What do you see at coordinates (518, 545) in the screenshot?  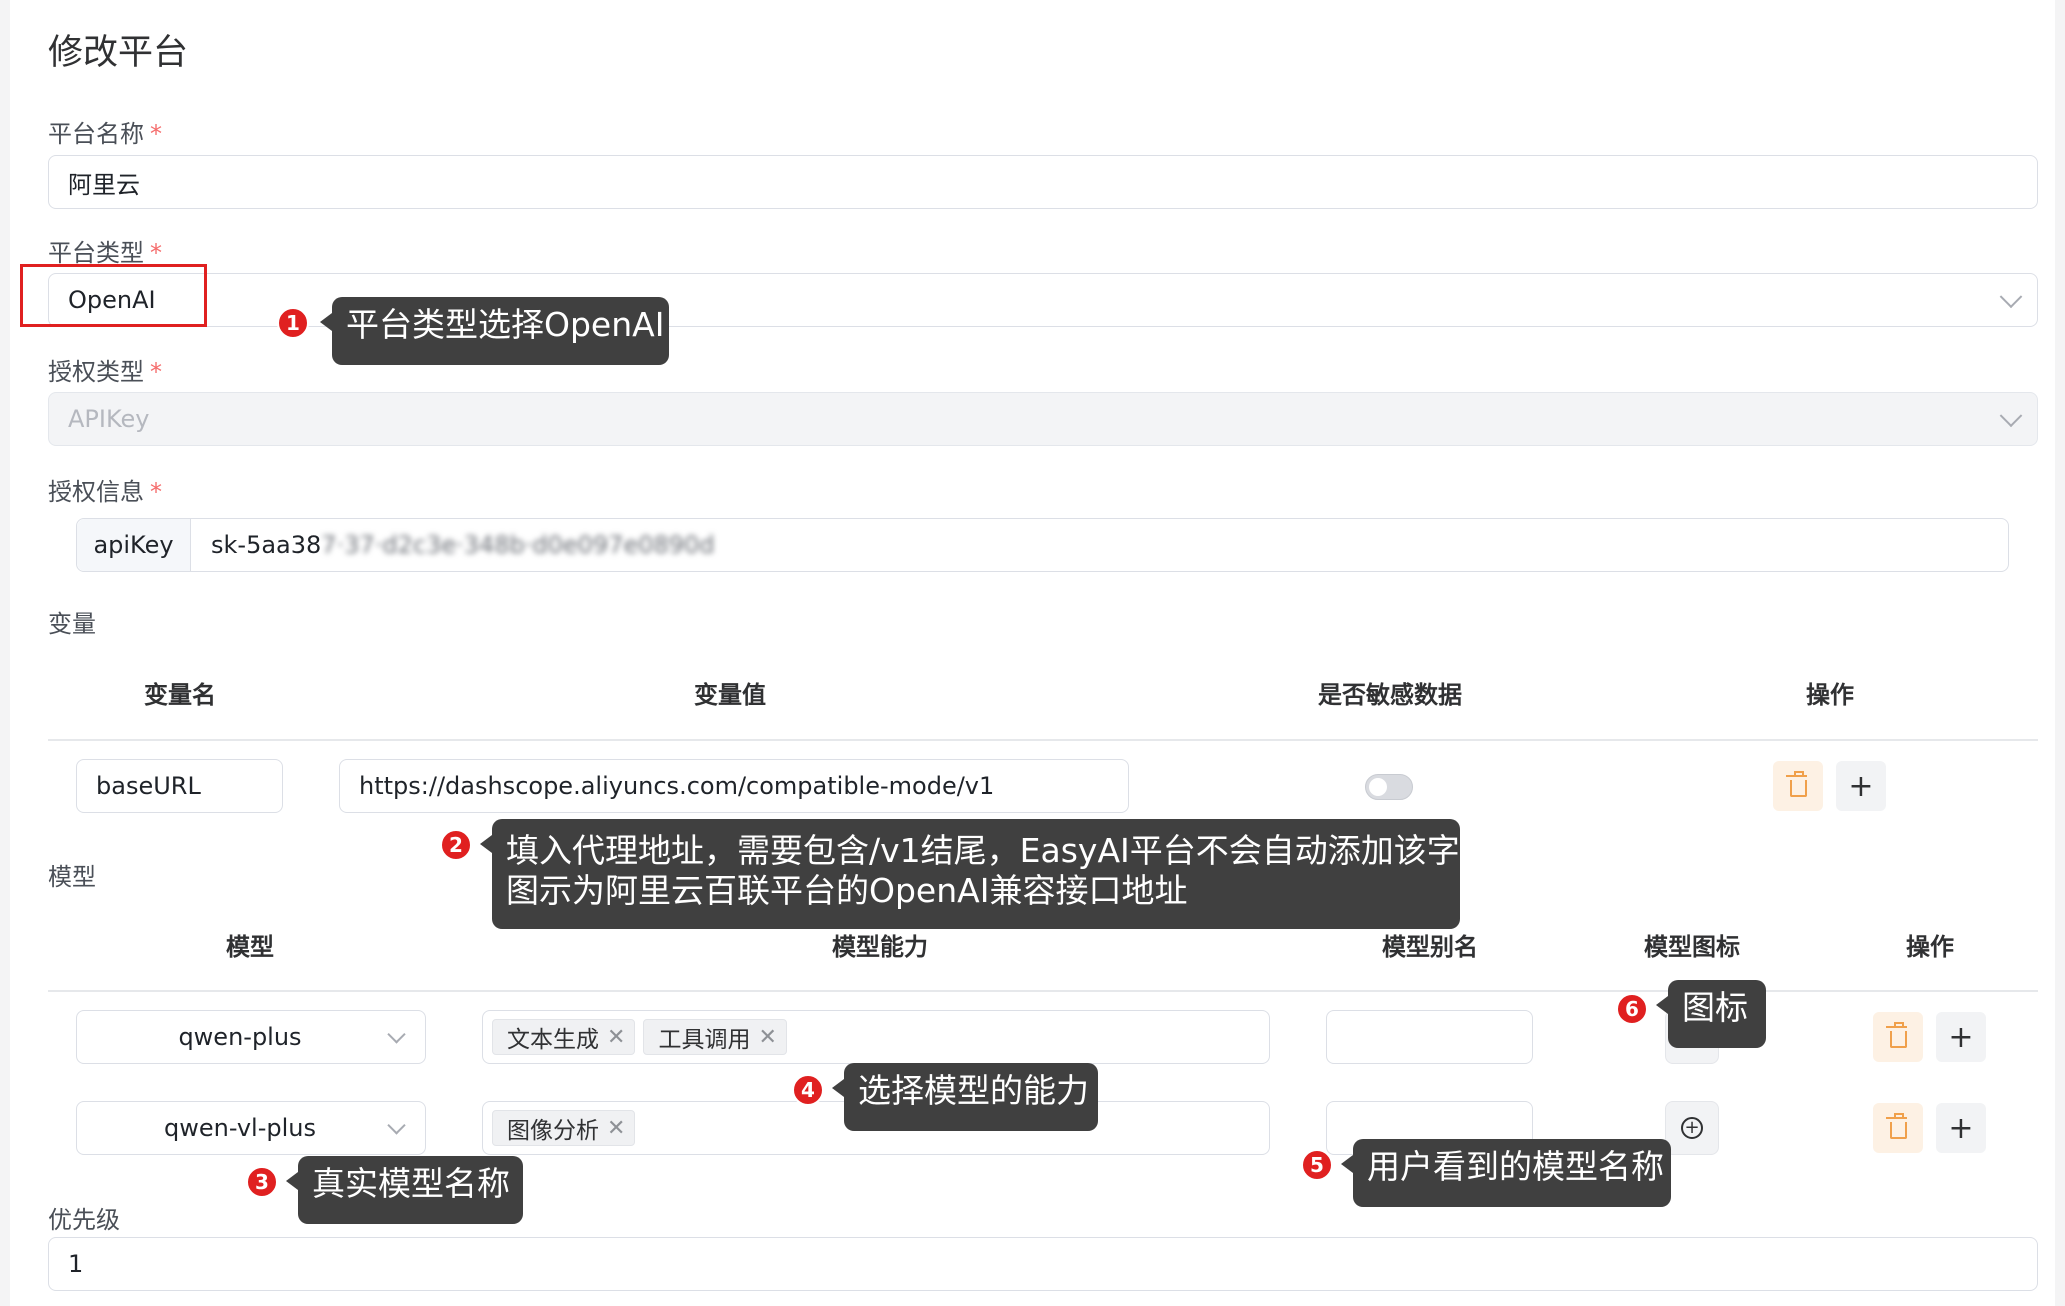 I see `api-key-obscured-part: 7·37·d2c3e·348b·d0e097e0890d` at bounding box center [518, 545].